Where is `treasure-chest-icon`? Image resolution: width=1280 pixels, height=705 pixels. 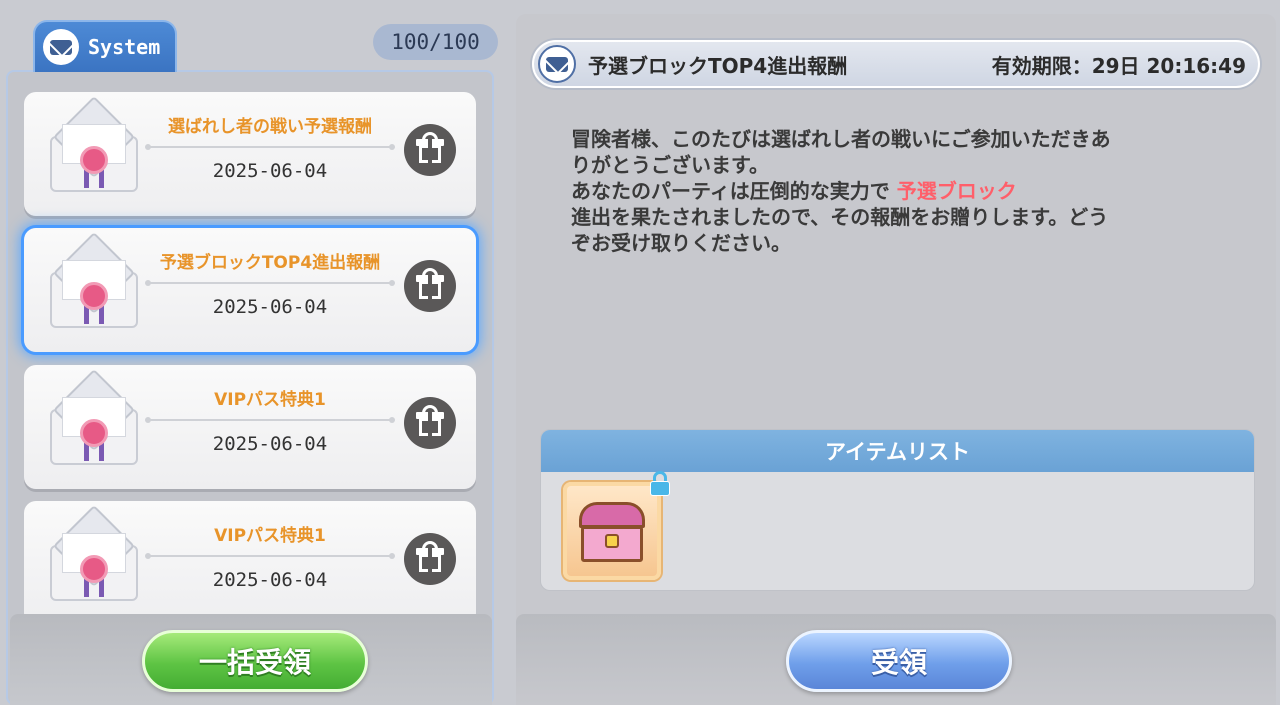 treasure-chest-icon is located at coordinates (612, 532).